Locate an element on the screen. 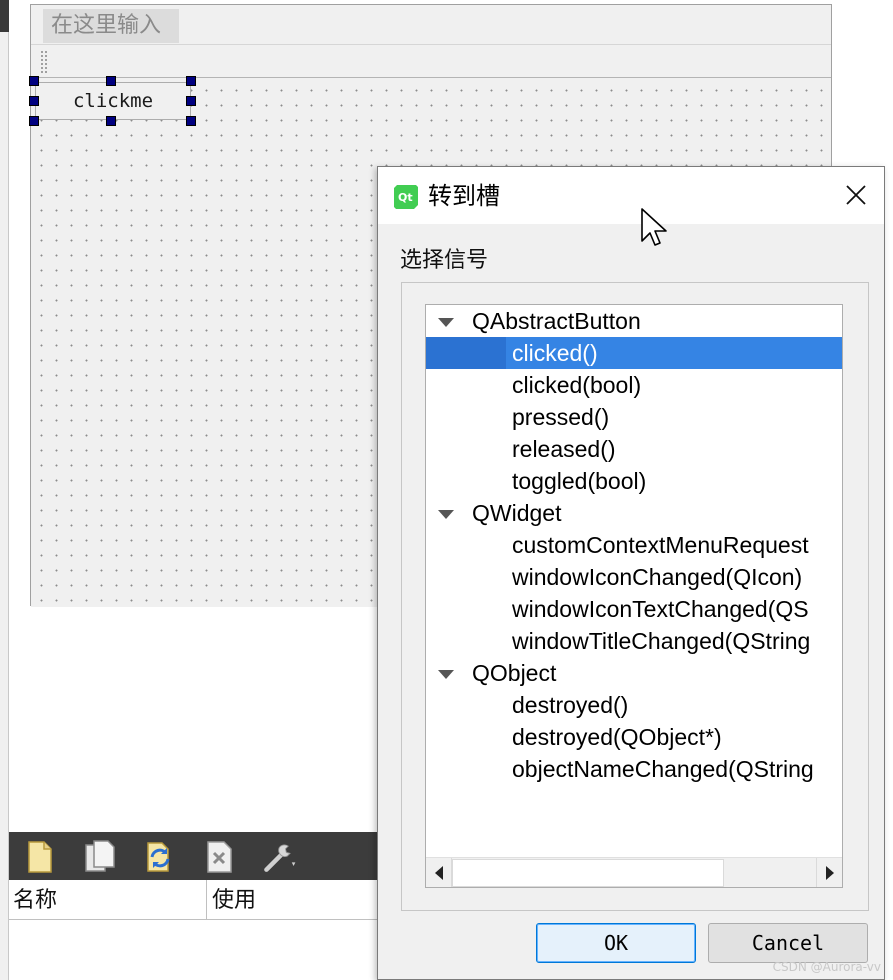  horizontal-scrollbar is located at coordinates (634, 872).